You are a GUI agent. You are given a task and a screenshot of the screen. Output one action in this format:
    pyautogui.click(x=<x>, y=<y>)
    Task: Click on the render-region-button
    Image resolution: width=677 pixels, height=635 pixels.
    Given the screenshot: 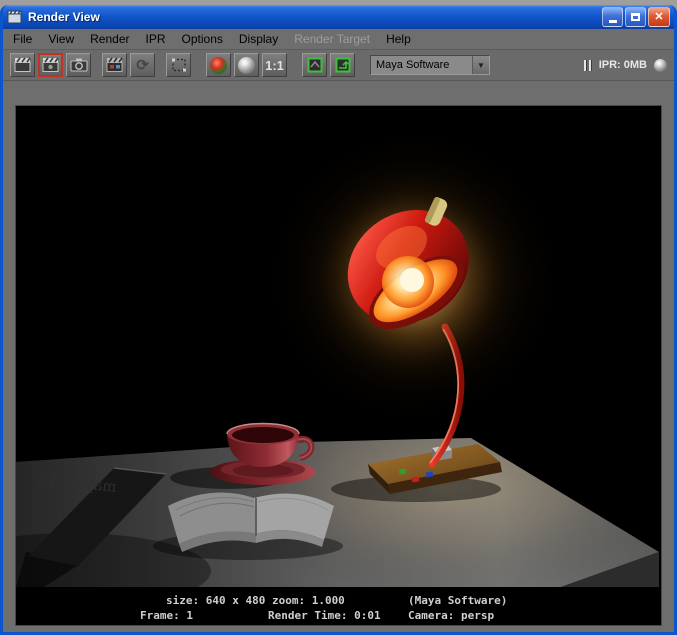 What is the action you would take?
    pyautogui.click(x=178, y=65)
    